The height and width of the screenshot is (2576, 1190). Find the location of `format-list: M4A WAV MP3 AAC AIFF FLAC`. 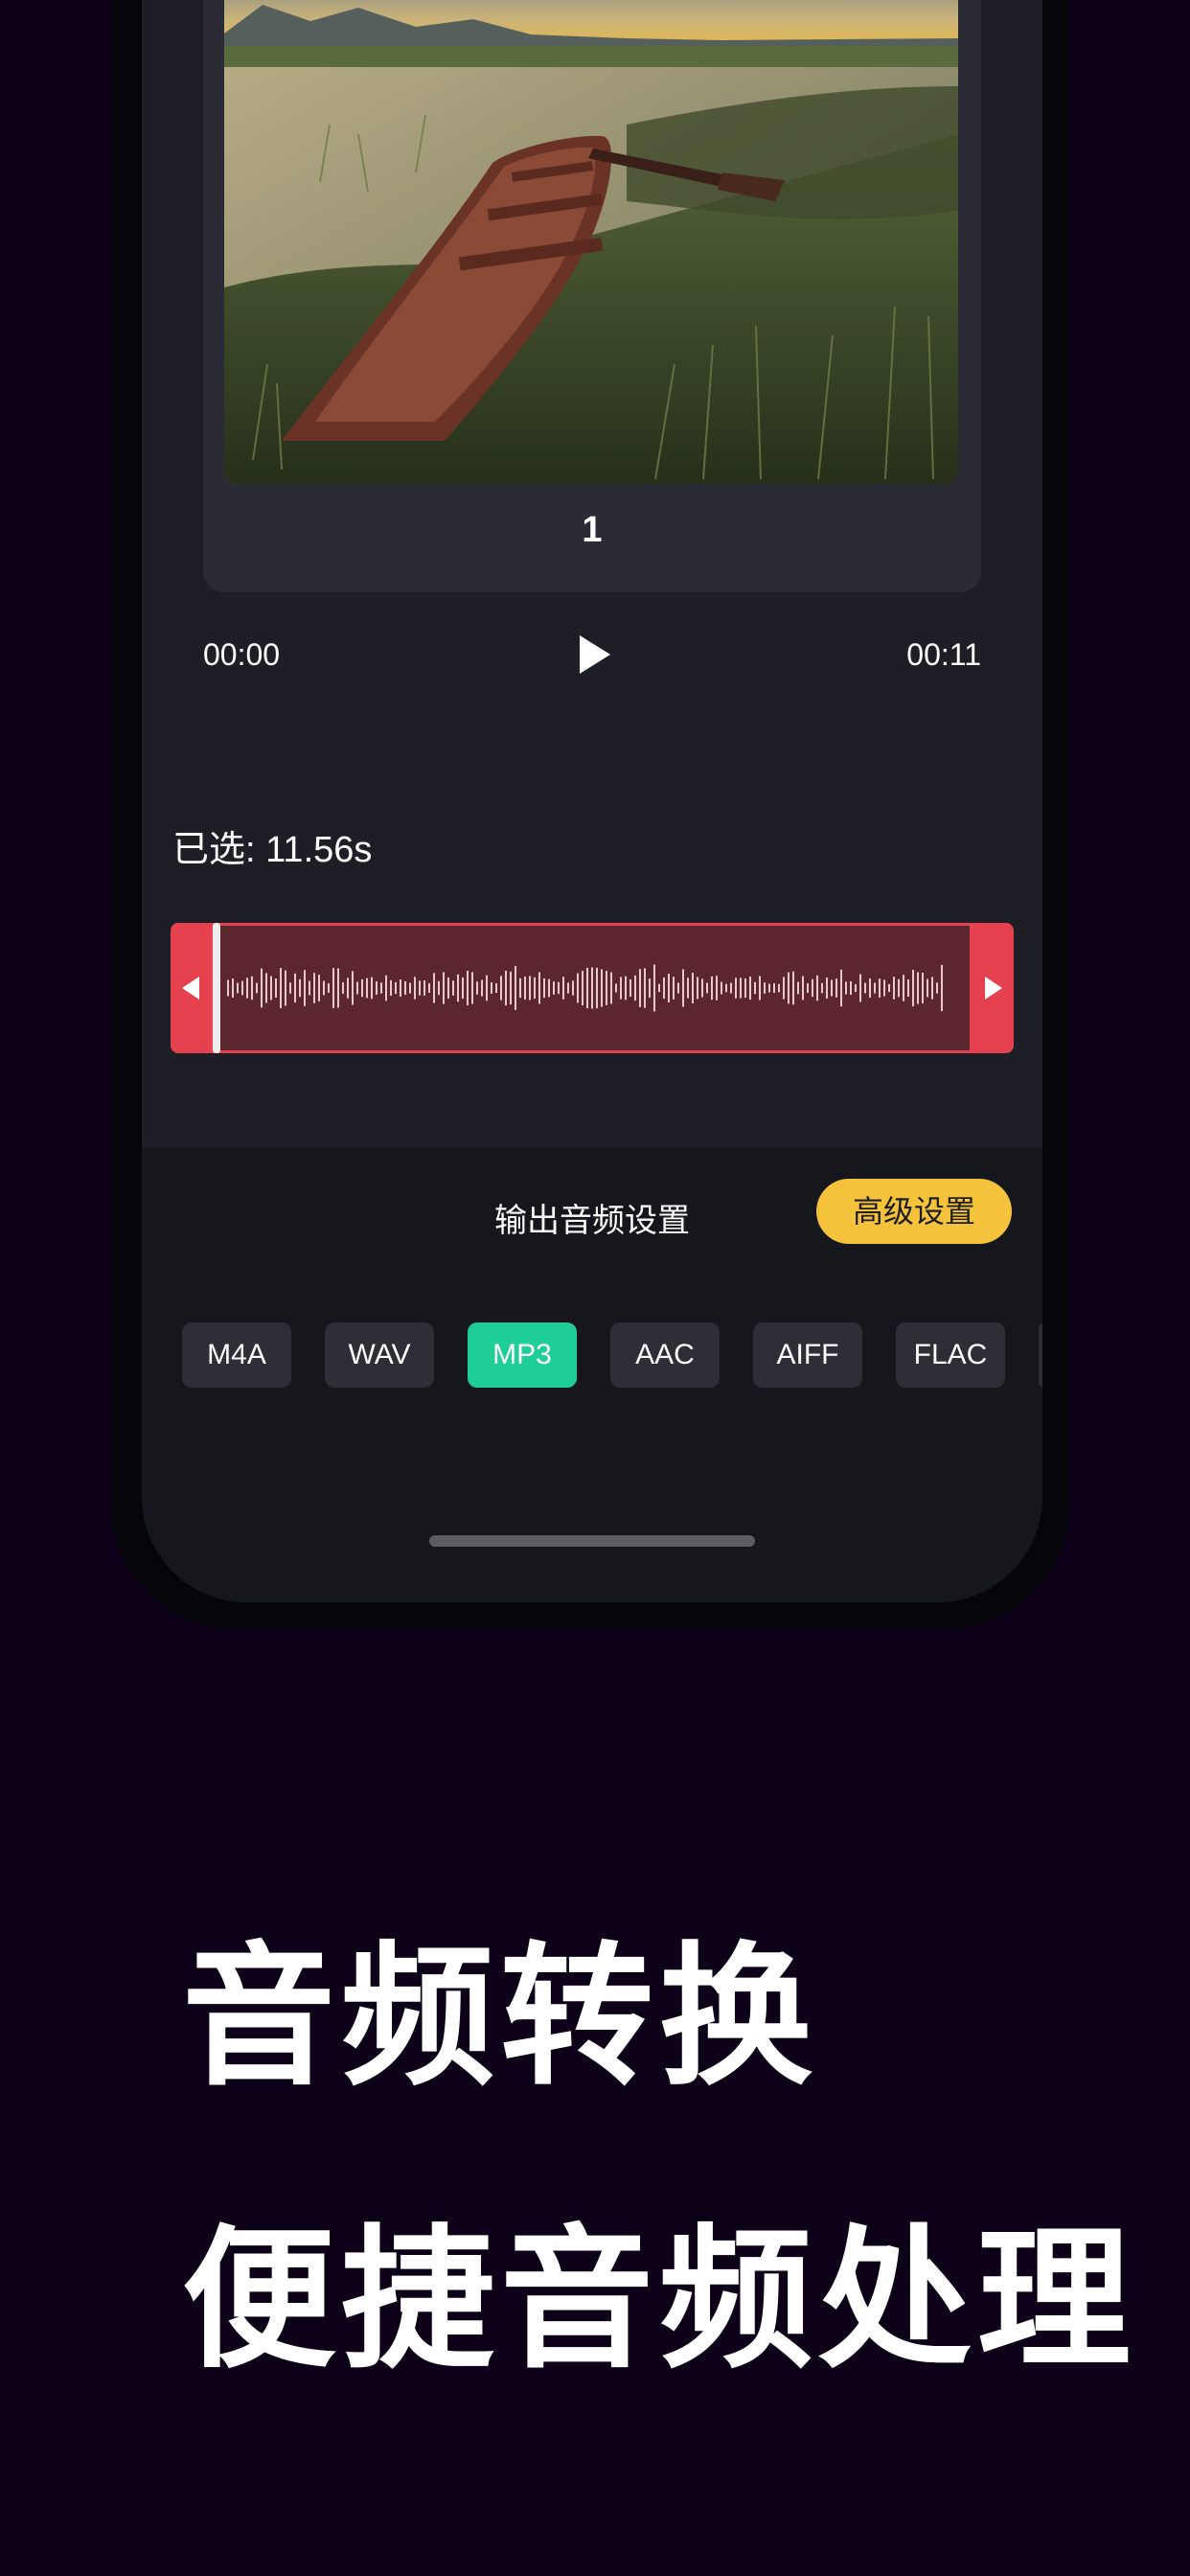

format-list: M4A WAV MP3 AAC AIFF FLAC is located at coordinates (612, 1355).